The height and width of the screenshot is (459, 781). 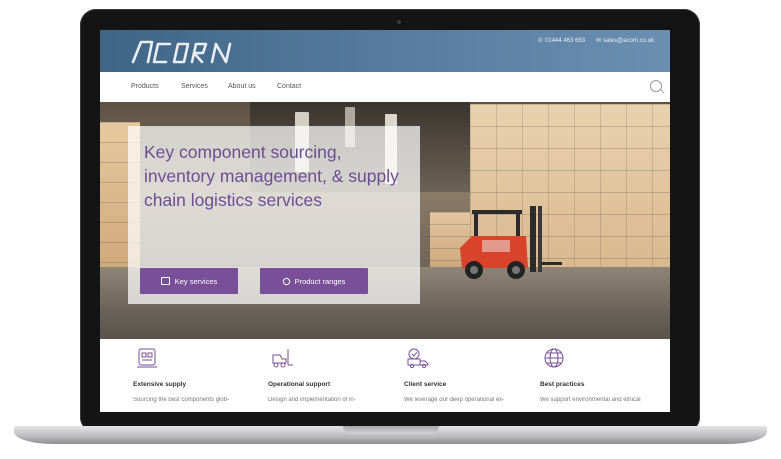 I want to click on feature-title: Client service, so click(x=425, y=384).